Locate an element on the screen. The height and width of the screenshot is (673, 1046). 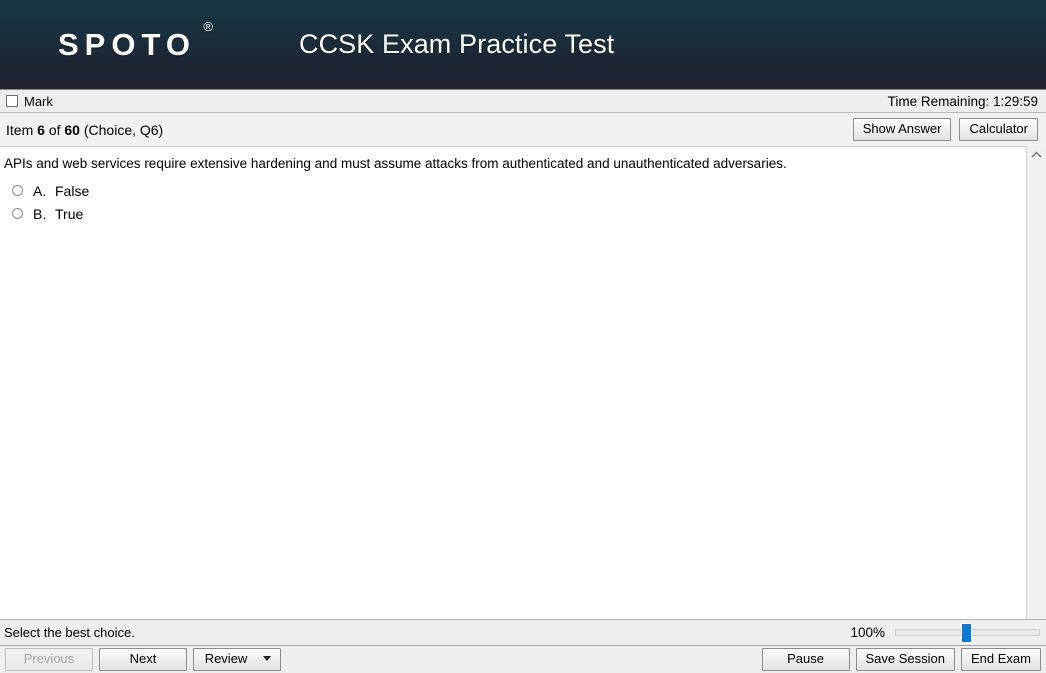
choice-text-b: True is located at coordinates (69, 213).